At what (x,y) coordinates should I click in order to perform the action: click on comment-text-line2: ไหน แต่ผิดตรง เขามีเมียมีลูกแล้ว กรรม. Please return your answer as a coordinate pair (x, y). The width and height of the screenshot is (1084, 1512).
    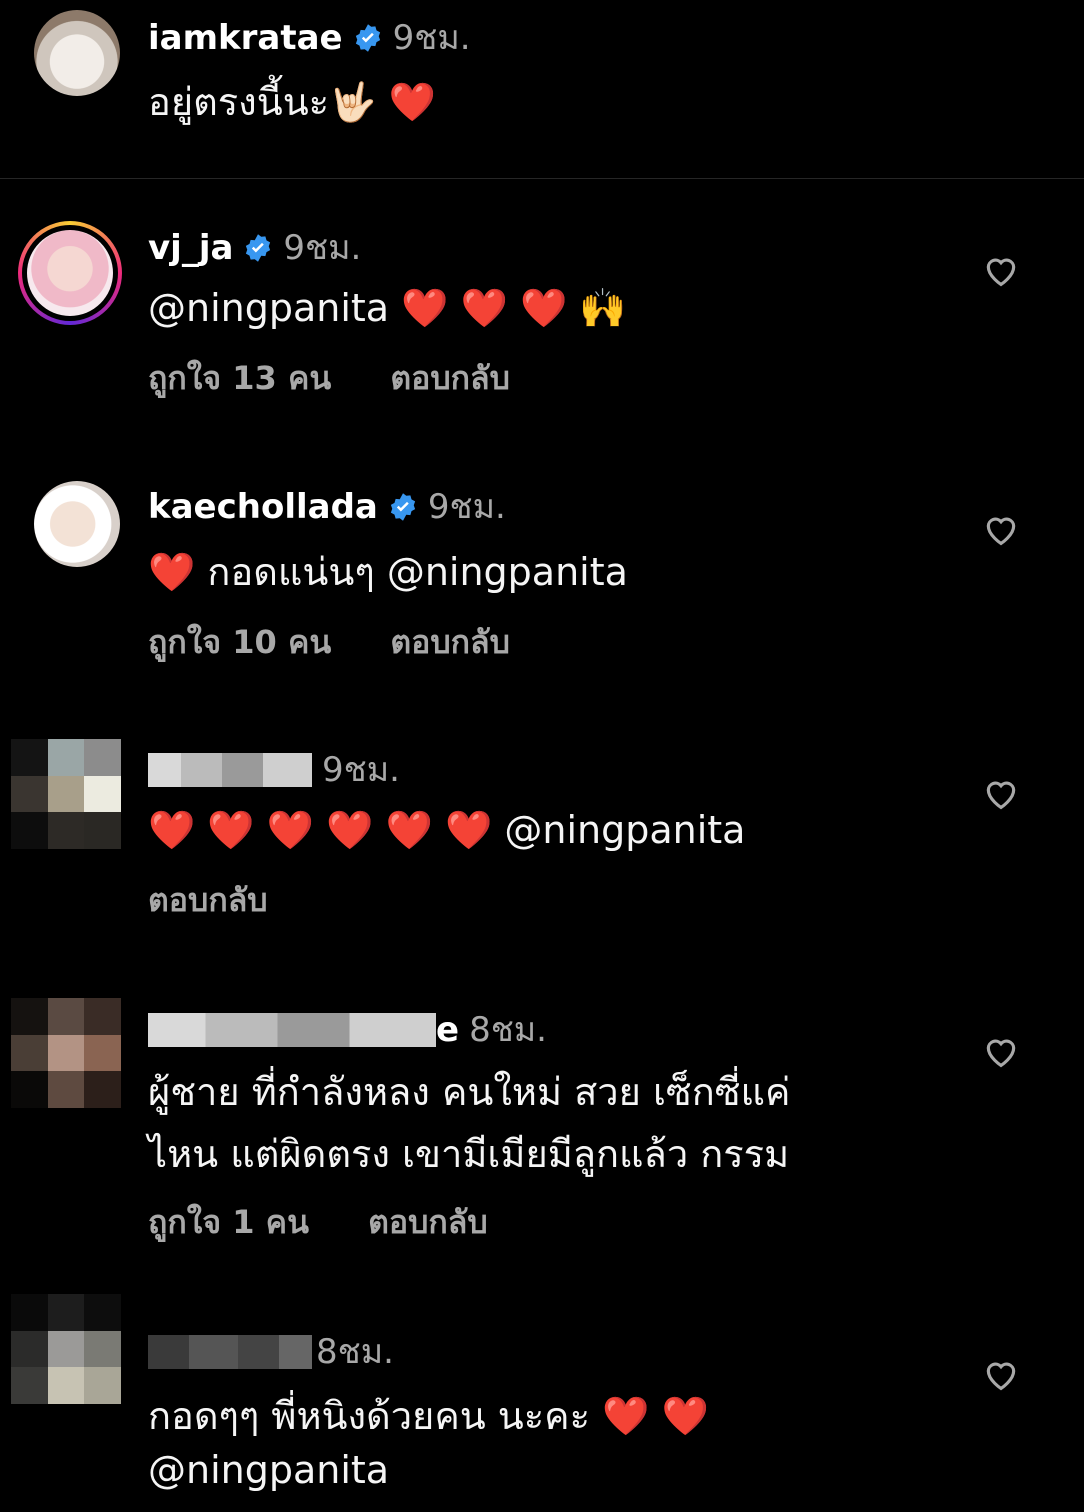
    Looking at the image, I should click on (469, 1154).